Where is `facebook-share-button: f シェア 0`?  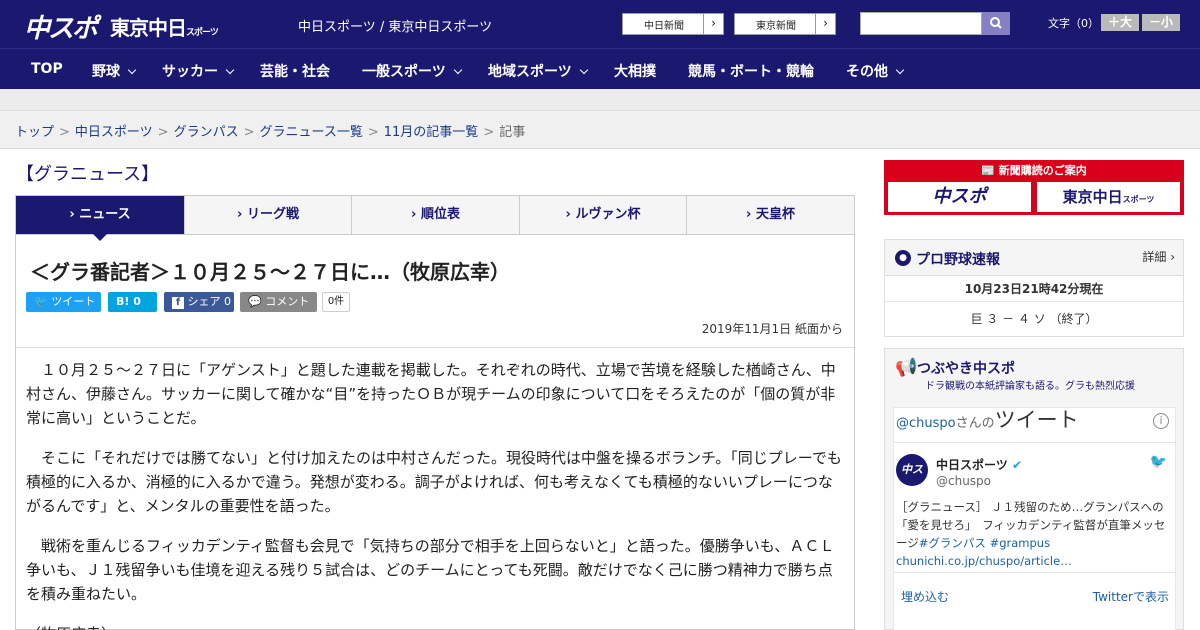 facebook-share-button: f シェア 0 is located at coordinates (199, 302).